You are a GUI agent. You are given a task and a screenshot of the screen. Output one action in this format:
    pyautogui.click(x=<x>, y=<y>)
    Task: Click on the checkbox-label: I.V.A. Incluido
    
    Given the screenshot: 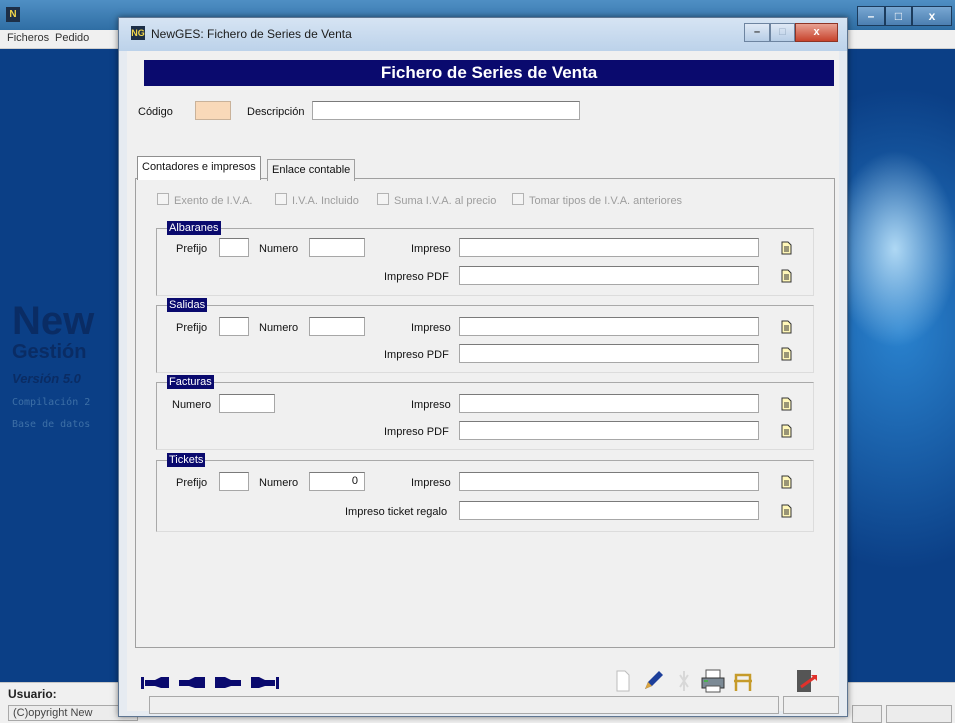 What is the action you would take?
    pyautogui.click(x=325, y=201)
    